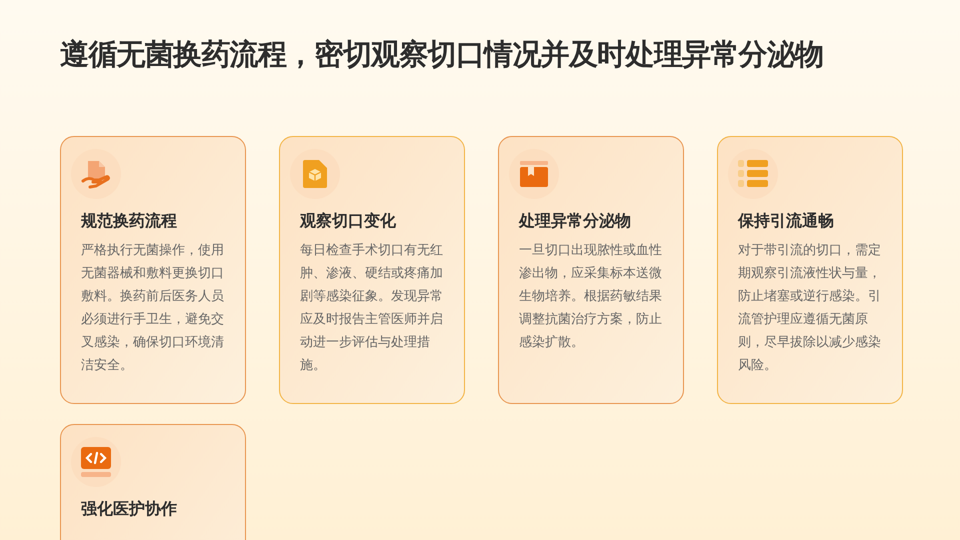 The height and width of the screenshot is (540, 960). I want to click on card-heading: 强化医护协作, so click(129, 509).